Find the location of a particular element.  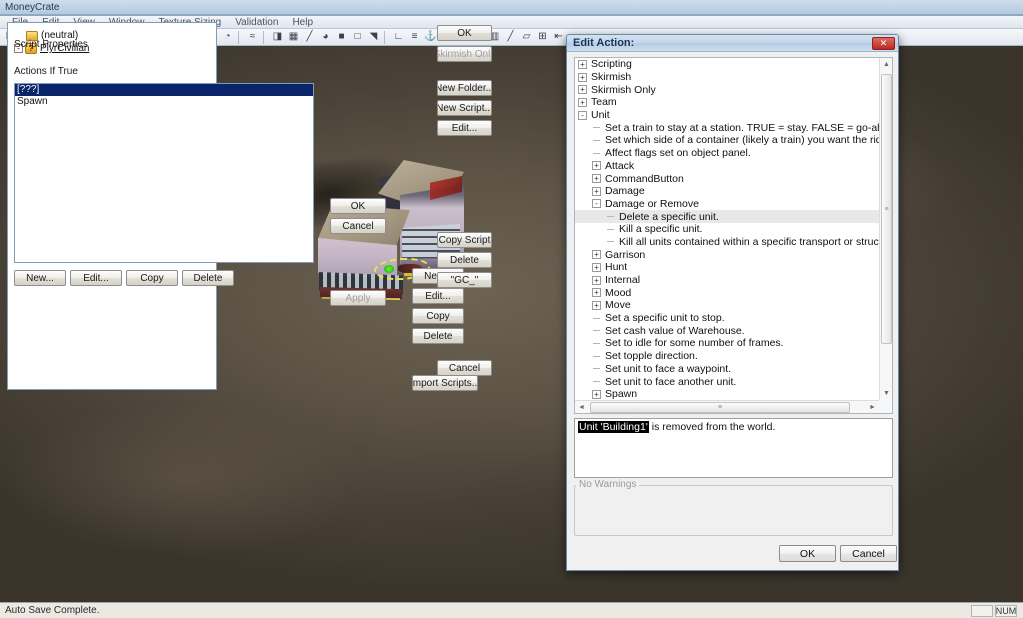

toolbar-button-4-10: ⇤ is located at coordinates (558, 37).